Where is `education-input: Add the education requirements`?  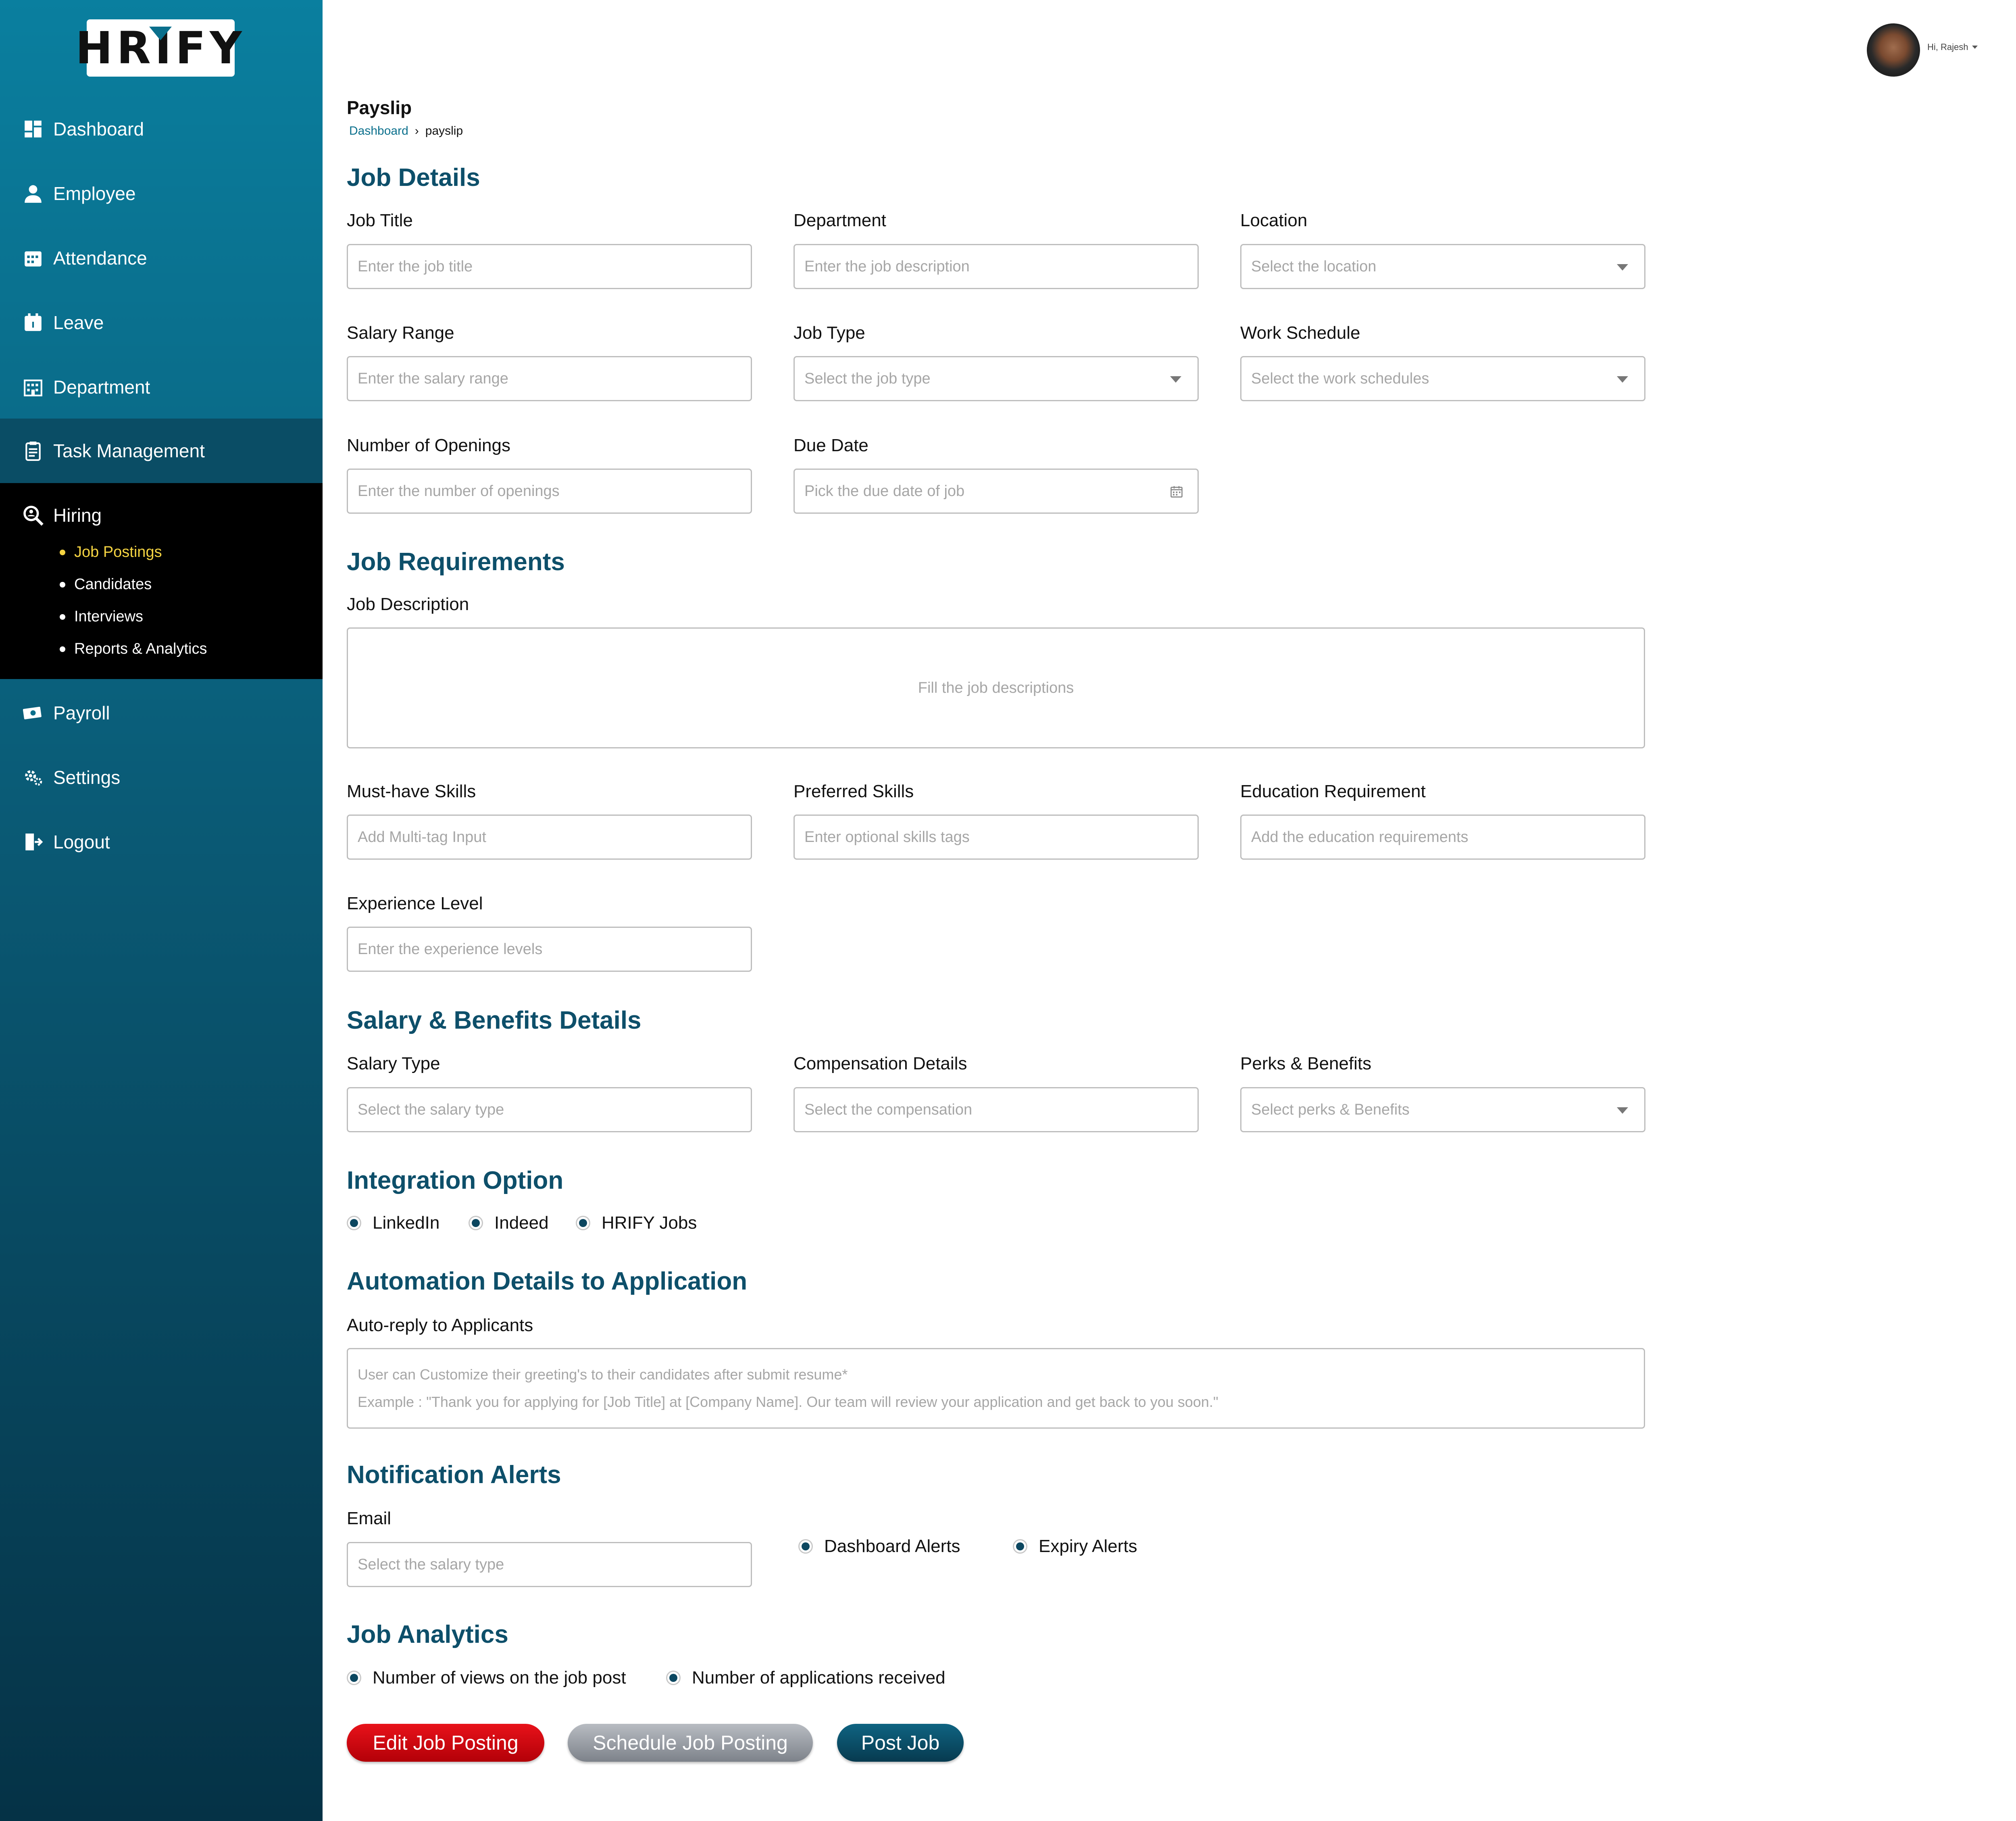 education-input: Add the education requirements is located at coordinates (1442, 837).